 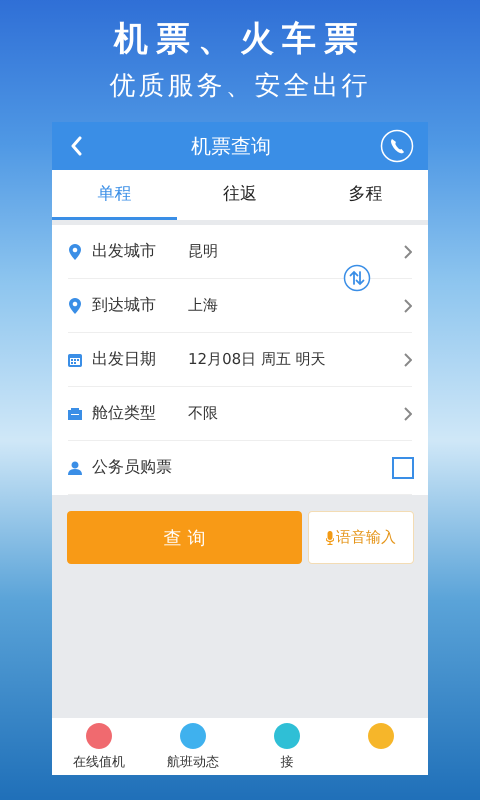 What do you see at coordinates (75, 414) in the screenshot?
I see `seat-icon` at bounding box center [75, 414].